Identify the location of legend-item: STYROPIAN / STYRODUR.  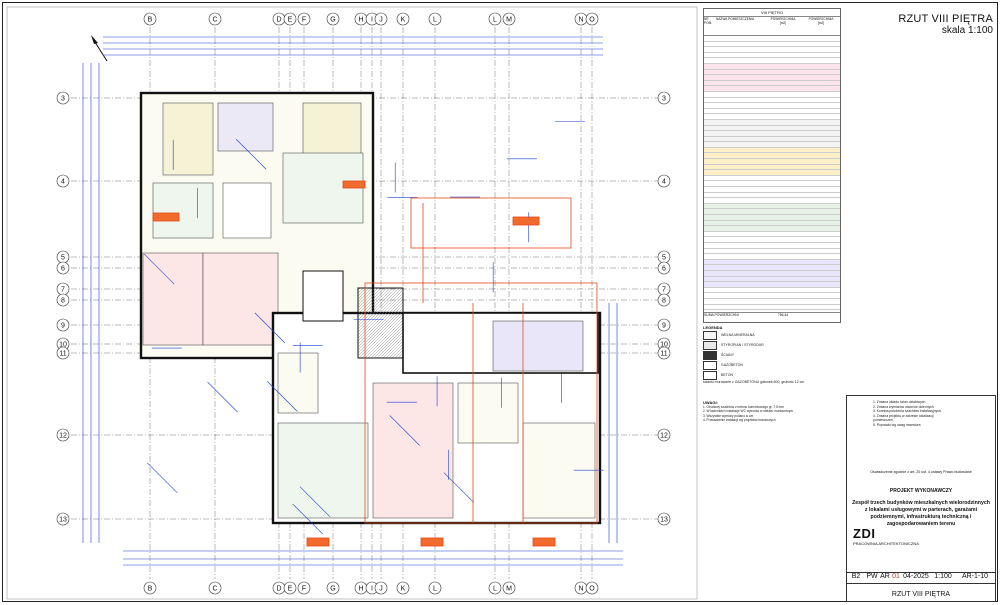
(775, 345).